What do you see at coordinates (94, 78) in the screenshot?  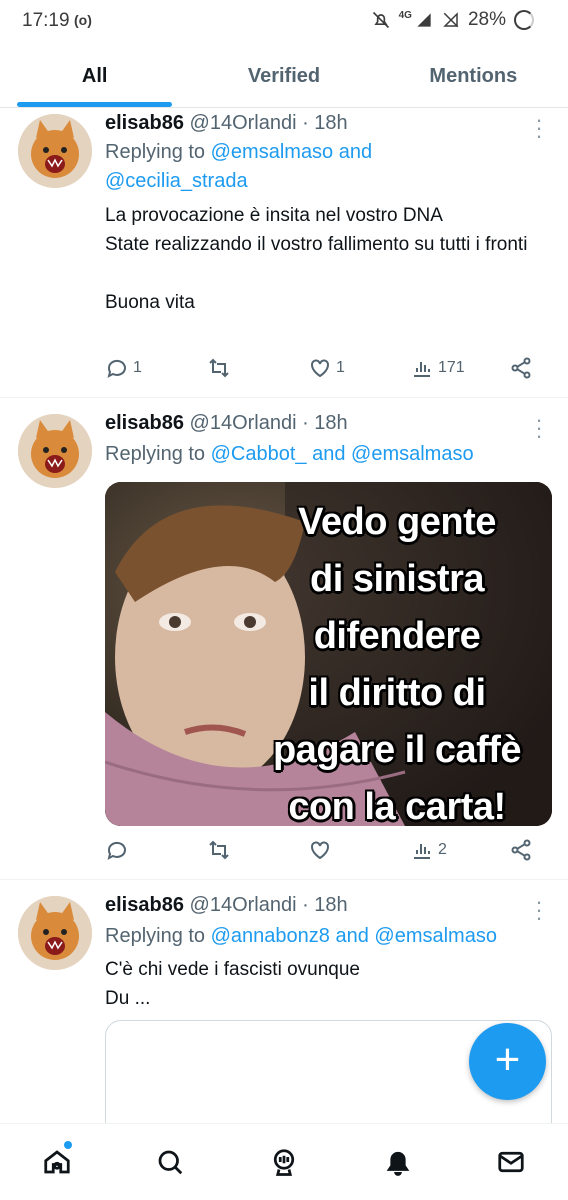 I see `tab-all: All` at bounding box center [94, 78].